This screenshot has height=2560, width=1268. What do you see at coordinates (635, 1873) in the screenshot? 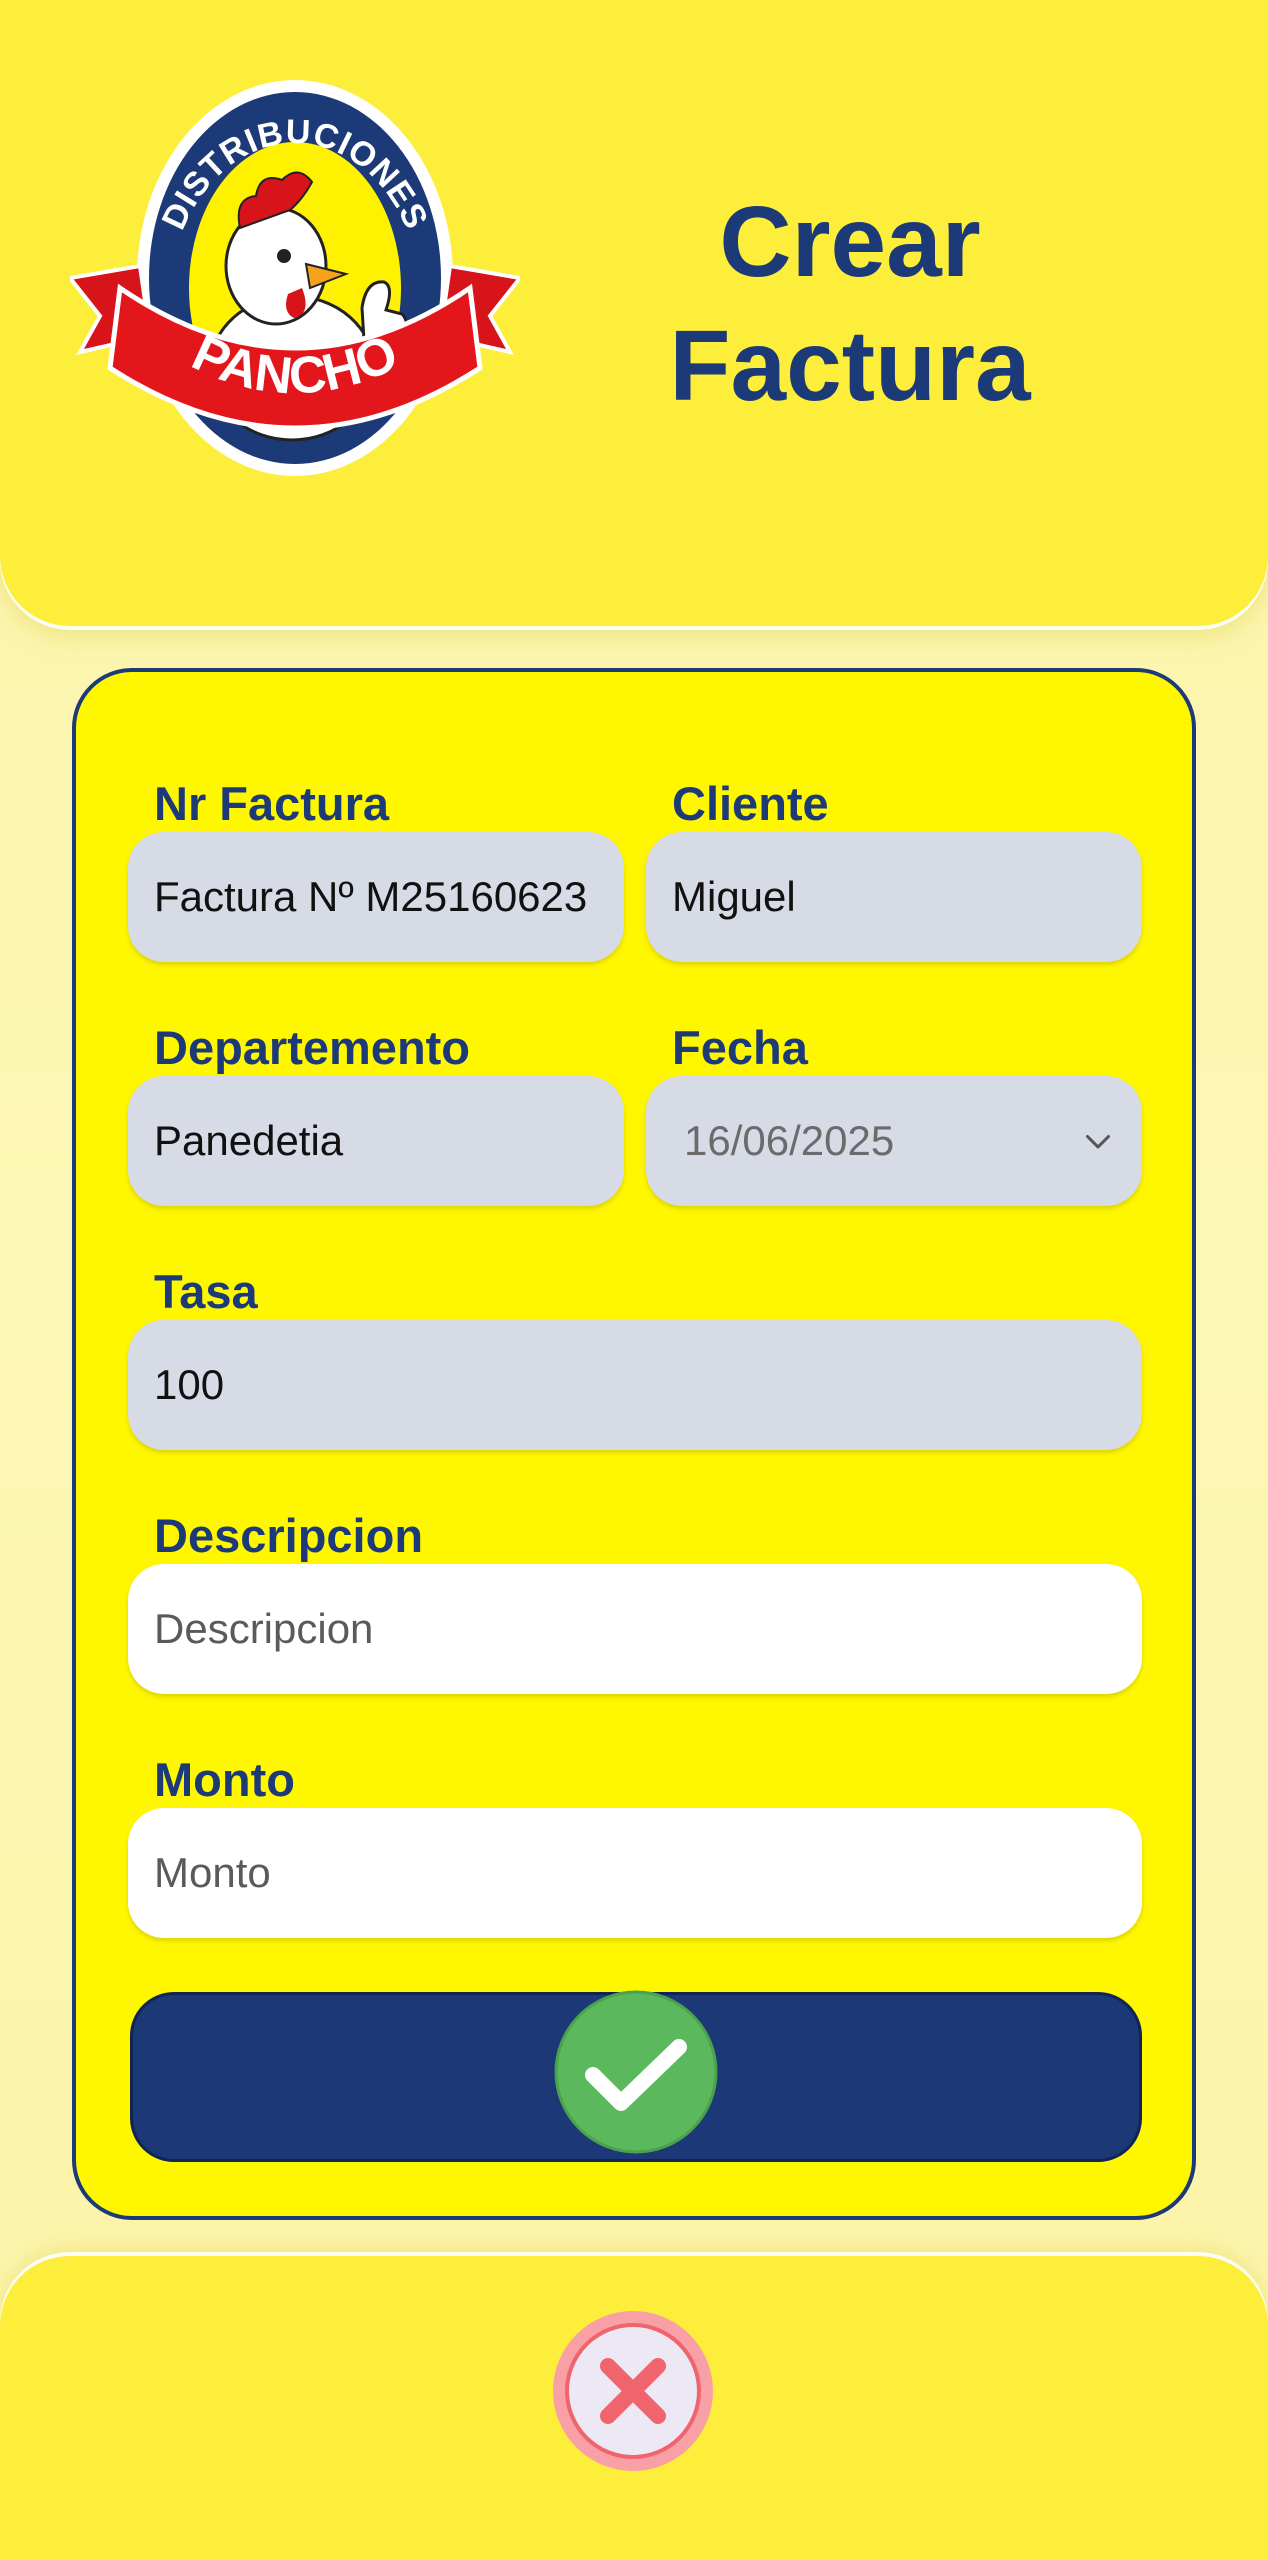
I see `monto-input: Monto` at bounding box center [635, 1873].